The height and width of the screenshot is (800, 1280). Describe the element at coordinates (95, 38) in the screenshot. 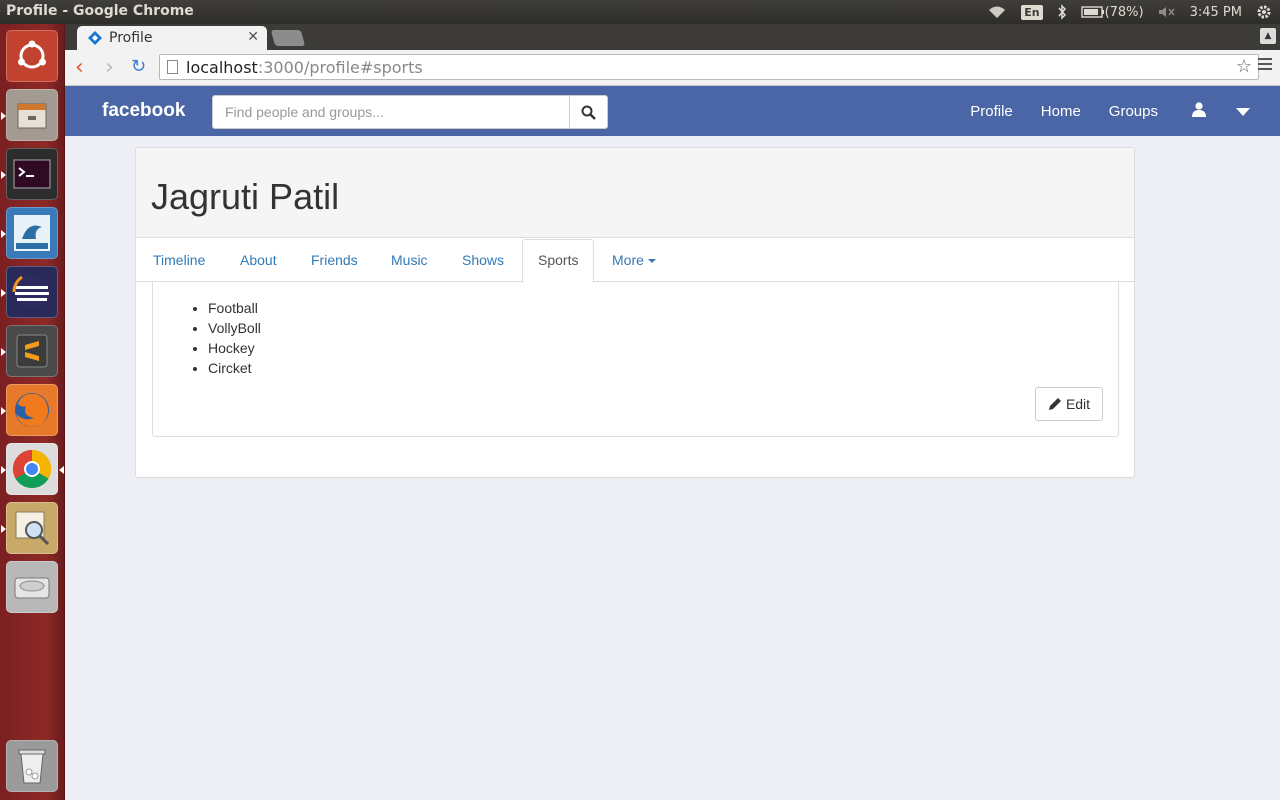

I see `favicon-icon` at that location.